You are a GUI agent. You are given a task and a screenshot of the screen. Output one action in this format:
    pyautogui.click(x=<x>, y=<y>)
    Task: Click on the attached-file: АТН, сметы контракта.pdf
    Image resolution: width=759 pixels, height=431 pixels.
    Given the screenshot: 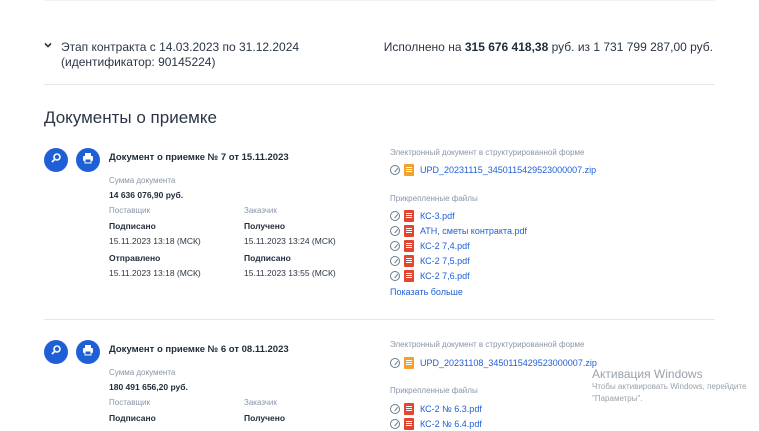 What is the action you would take?
    pyautogui.click(x=458, y=231)
    